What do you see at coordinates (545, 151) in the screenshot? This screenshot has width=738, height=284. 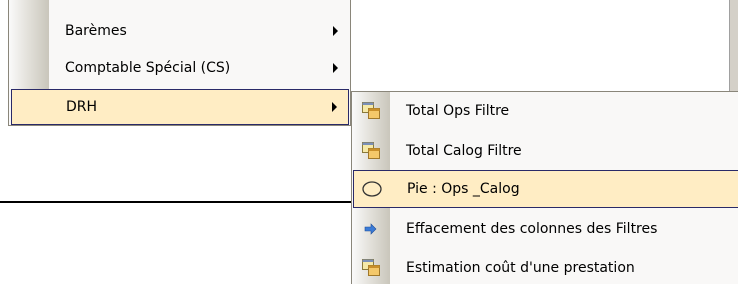 I see `submenu-item-total-calog-filtre: Total Calog Filtre` at bounding box center [545, 151].